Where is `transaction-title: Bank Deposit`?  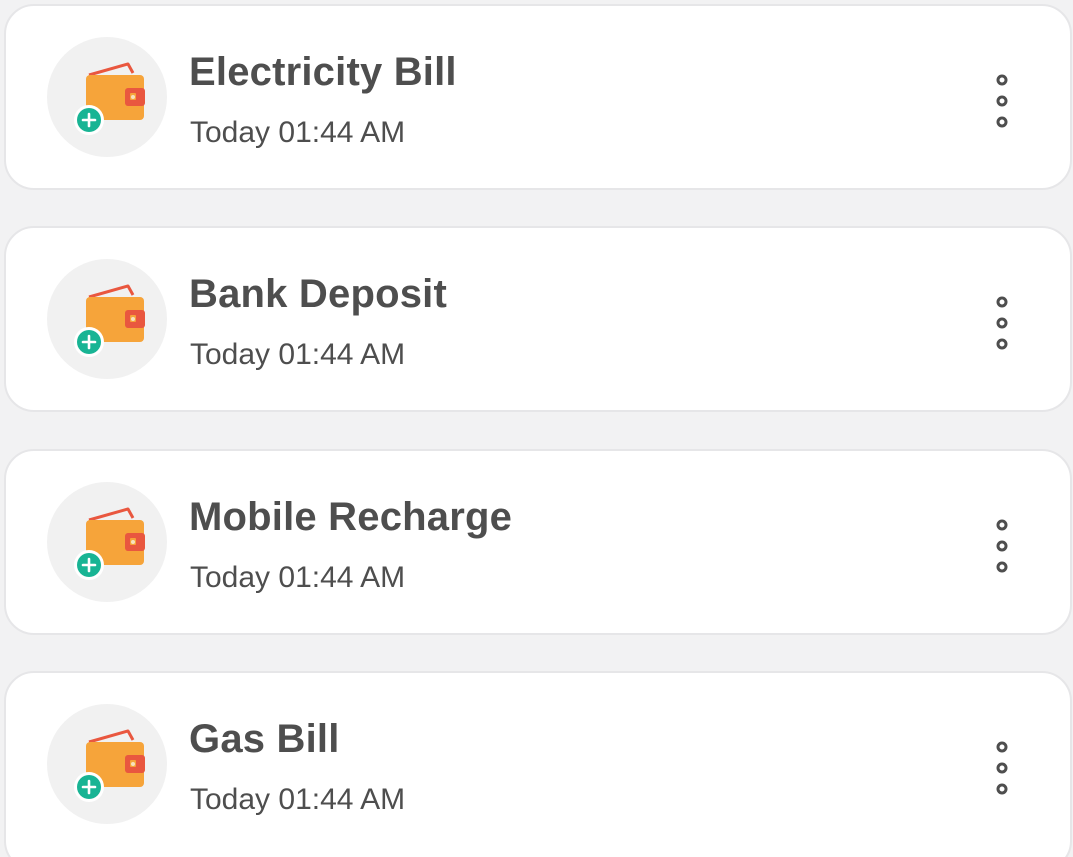
transaction-title: Bank Deposit is located at coordinates (318, 294).